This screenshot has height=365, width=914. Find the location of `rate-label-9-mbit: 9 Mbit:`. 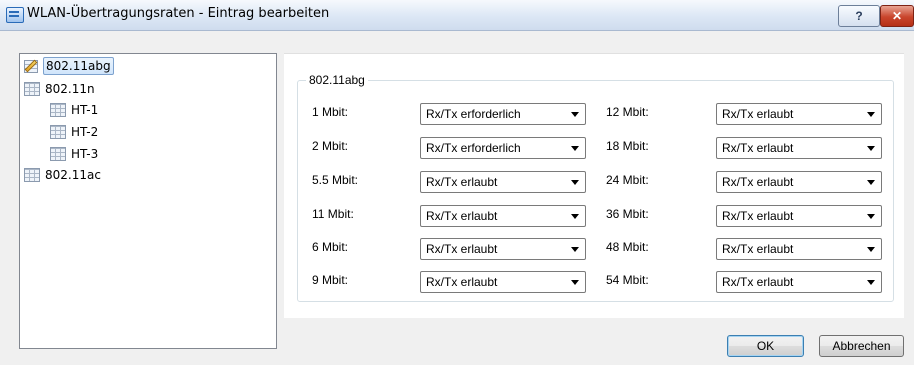

rate-label-9-mbit: 9 Mbit: is located at coordinates (330, 280).